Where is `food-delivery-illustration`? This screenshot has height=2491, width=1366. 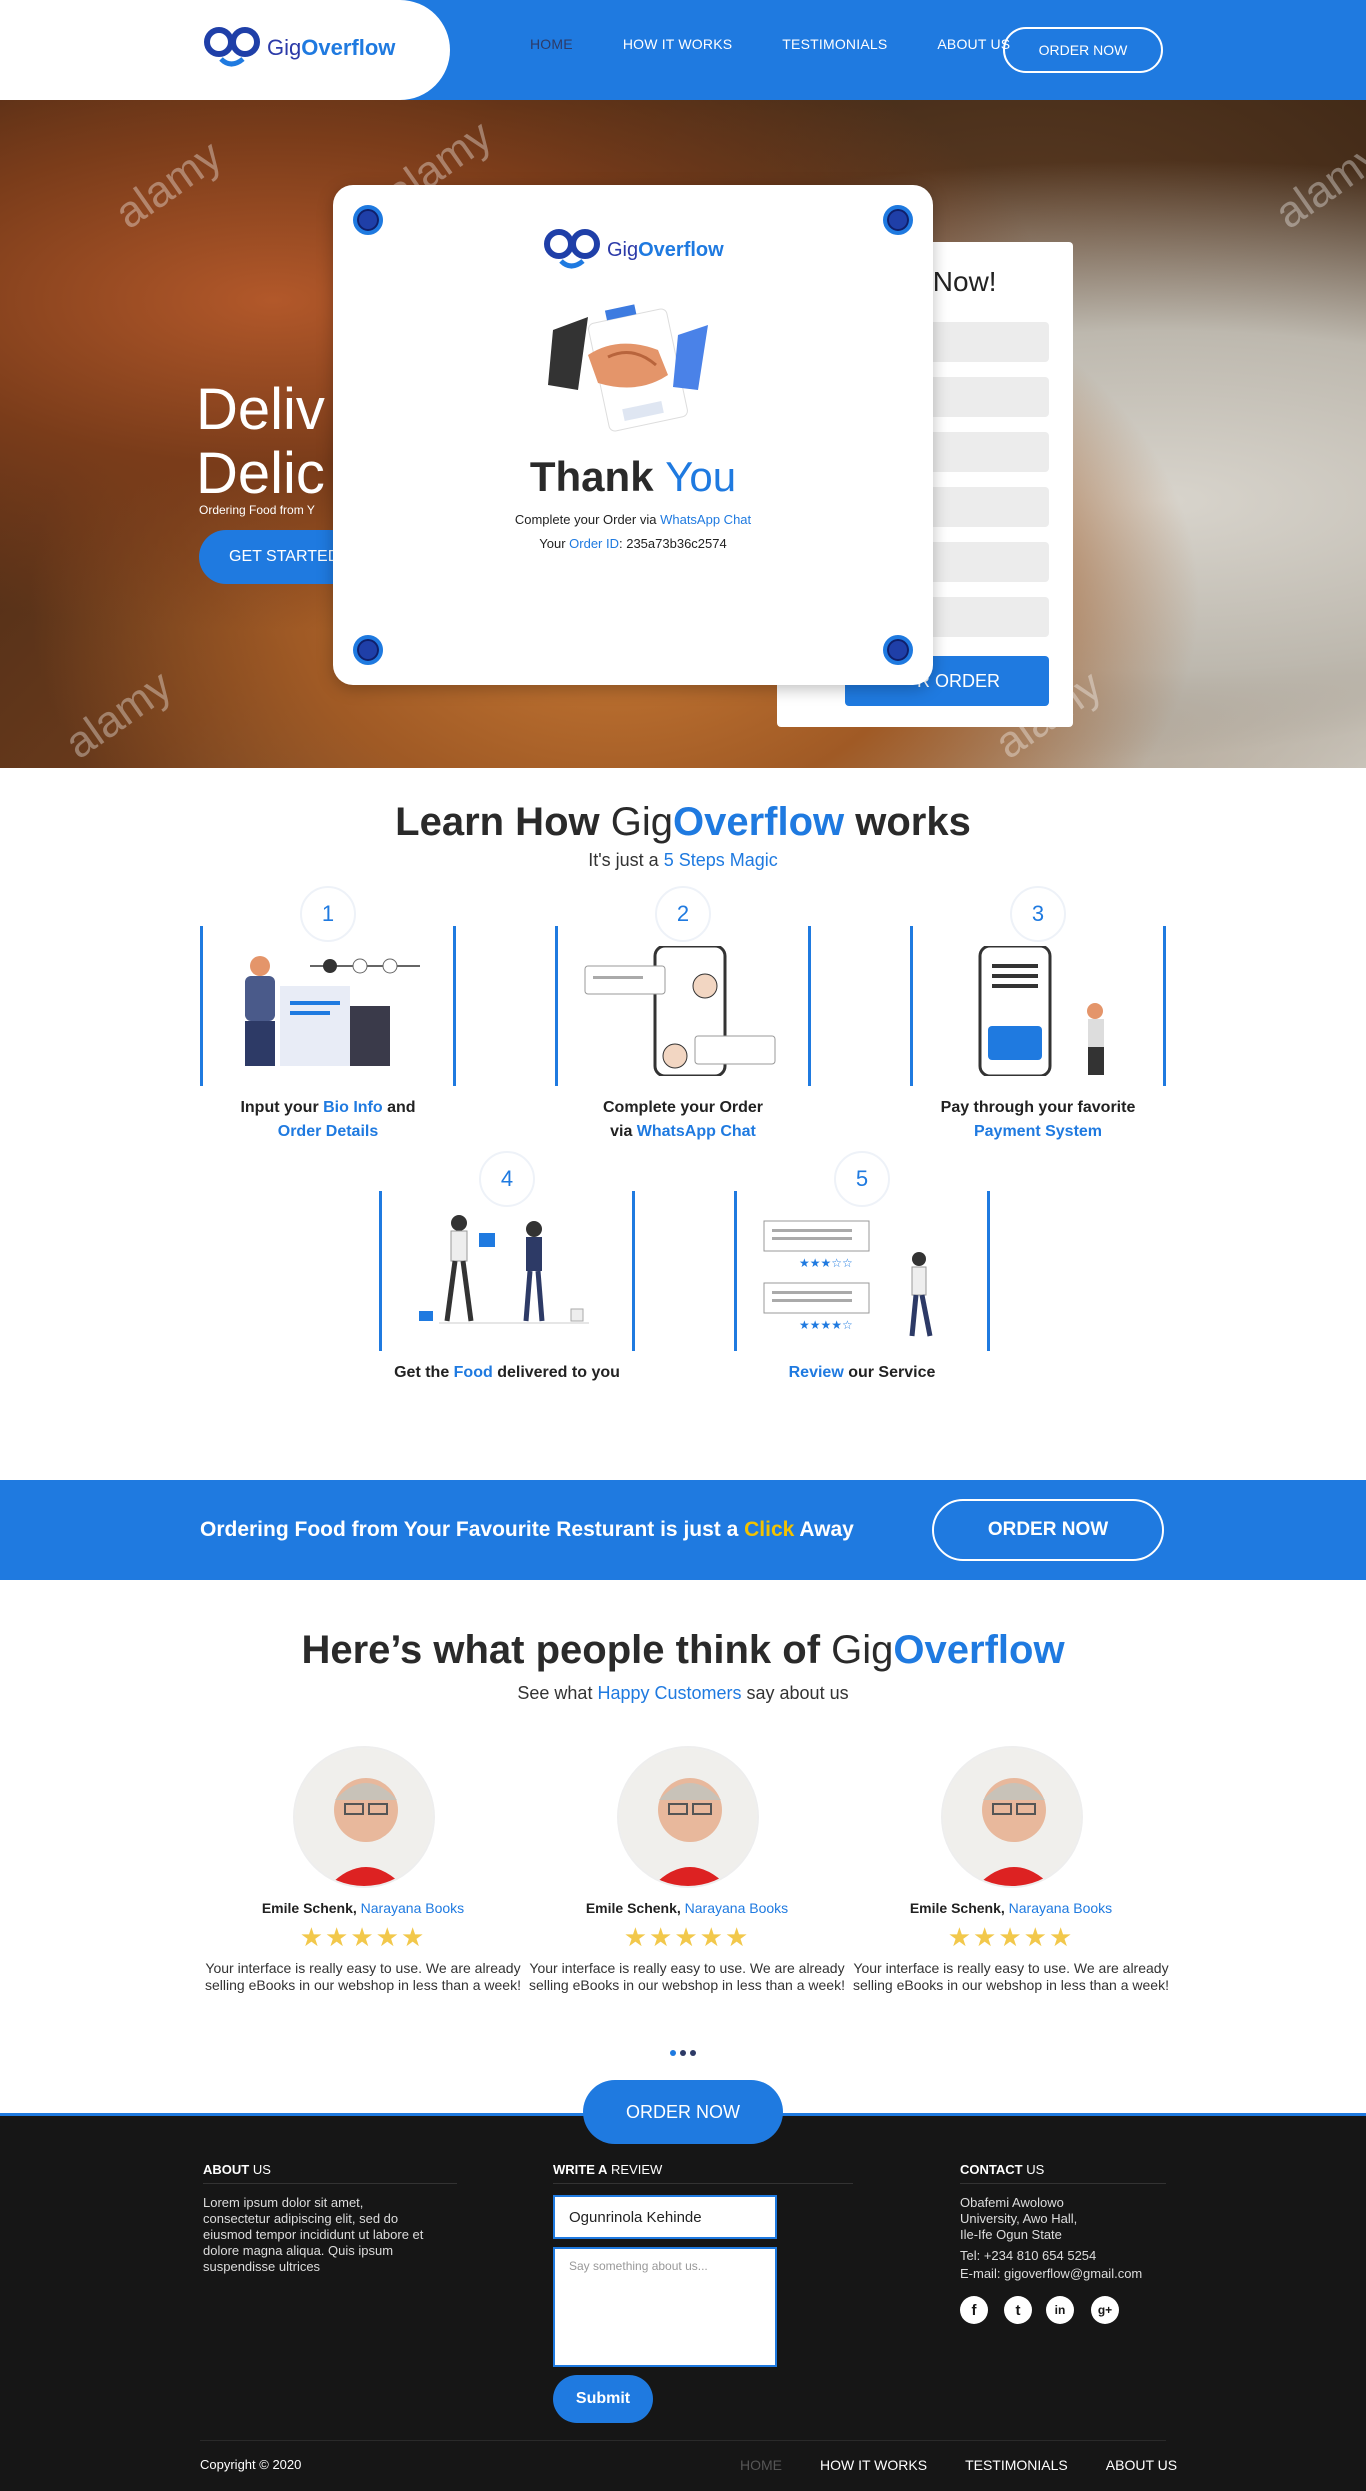 food-delivery-illustration is located at coordinates (504, 1269).